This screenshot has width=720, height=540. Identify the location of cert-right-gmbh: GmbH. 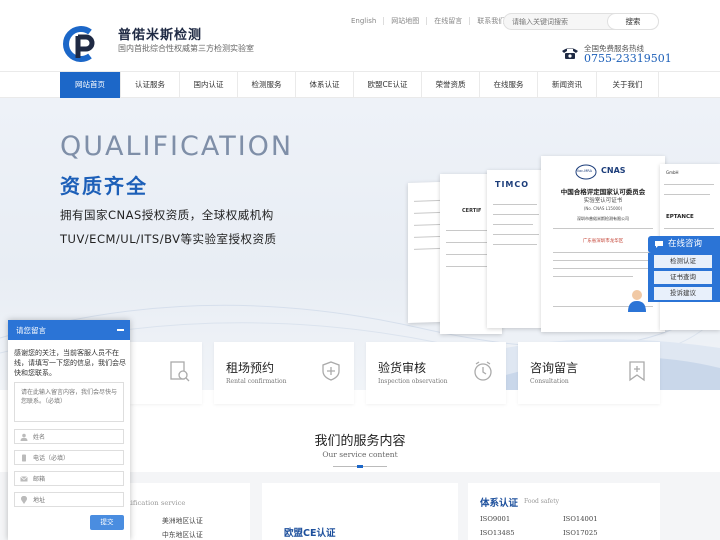
(672, 172).